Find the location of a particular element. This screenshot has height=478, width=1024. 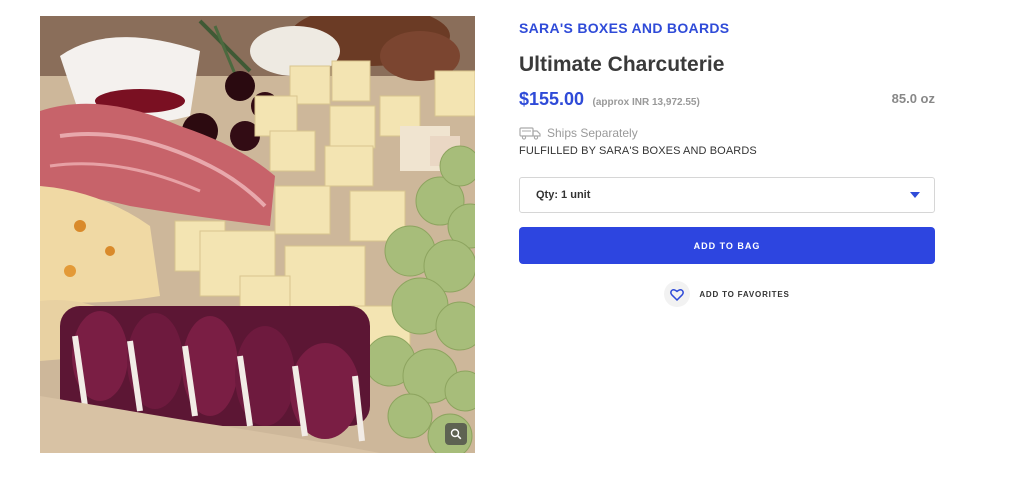

add-to-bag-button: ADD TO BAG is located at coordinates (727, 245).